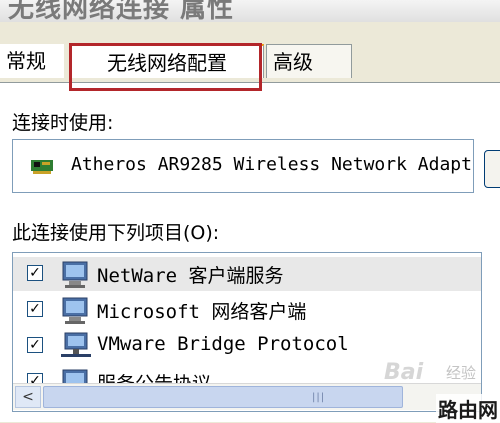  I want to click on horizontal-scrollbar: < |||, so click(247, 396).